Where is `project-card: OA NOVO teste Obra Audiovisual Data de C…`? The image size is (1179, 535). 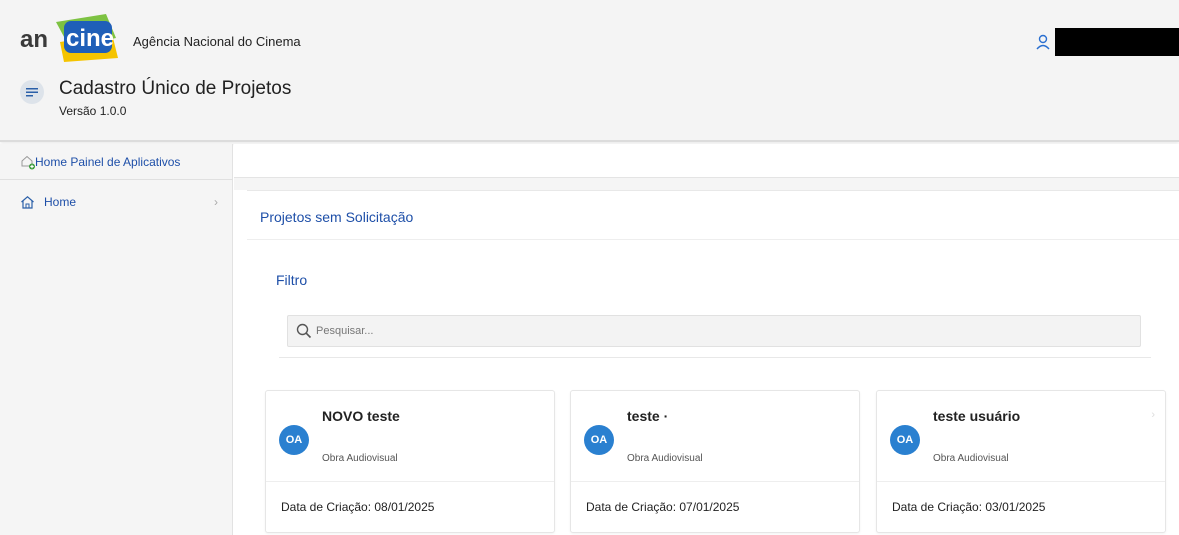
project-card: OA NOVO teste Obra Audiovisual Data de C… is located at coordinates (410, 461).